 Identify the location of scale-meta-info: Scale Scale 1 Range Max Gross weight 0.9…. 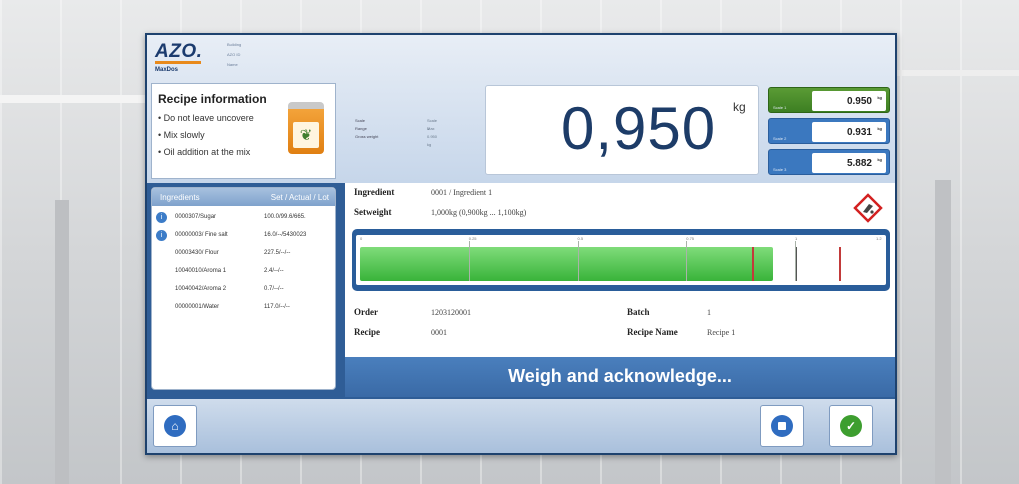
(396, 132).